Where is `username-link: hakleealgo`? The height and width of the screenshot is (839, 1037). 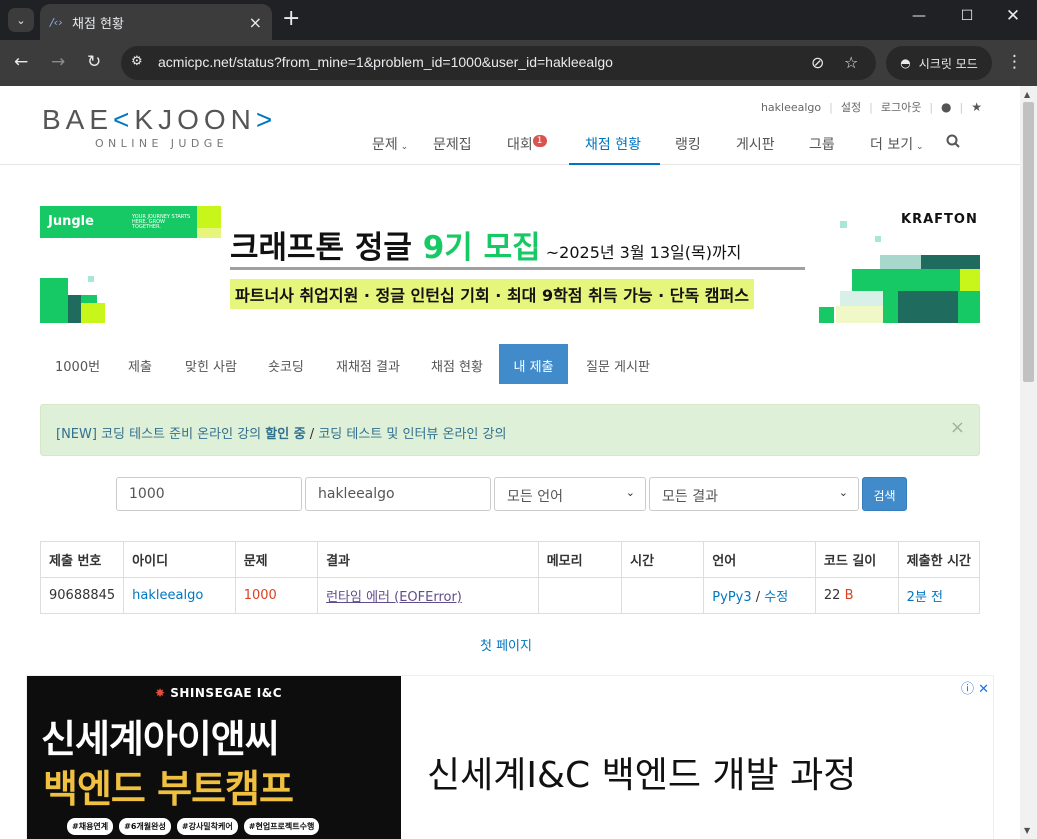 username-link: hakleealgo is located at coordinates (791, 107).